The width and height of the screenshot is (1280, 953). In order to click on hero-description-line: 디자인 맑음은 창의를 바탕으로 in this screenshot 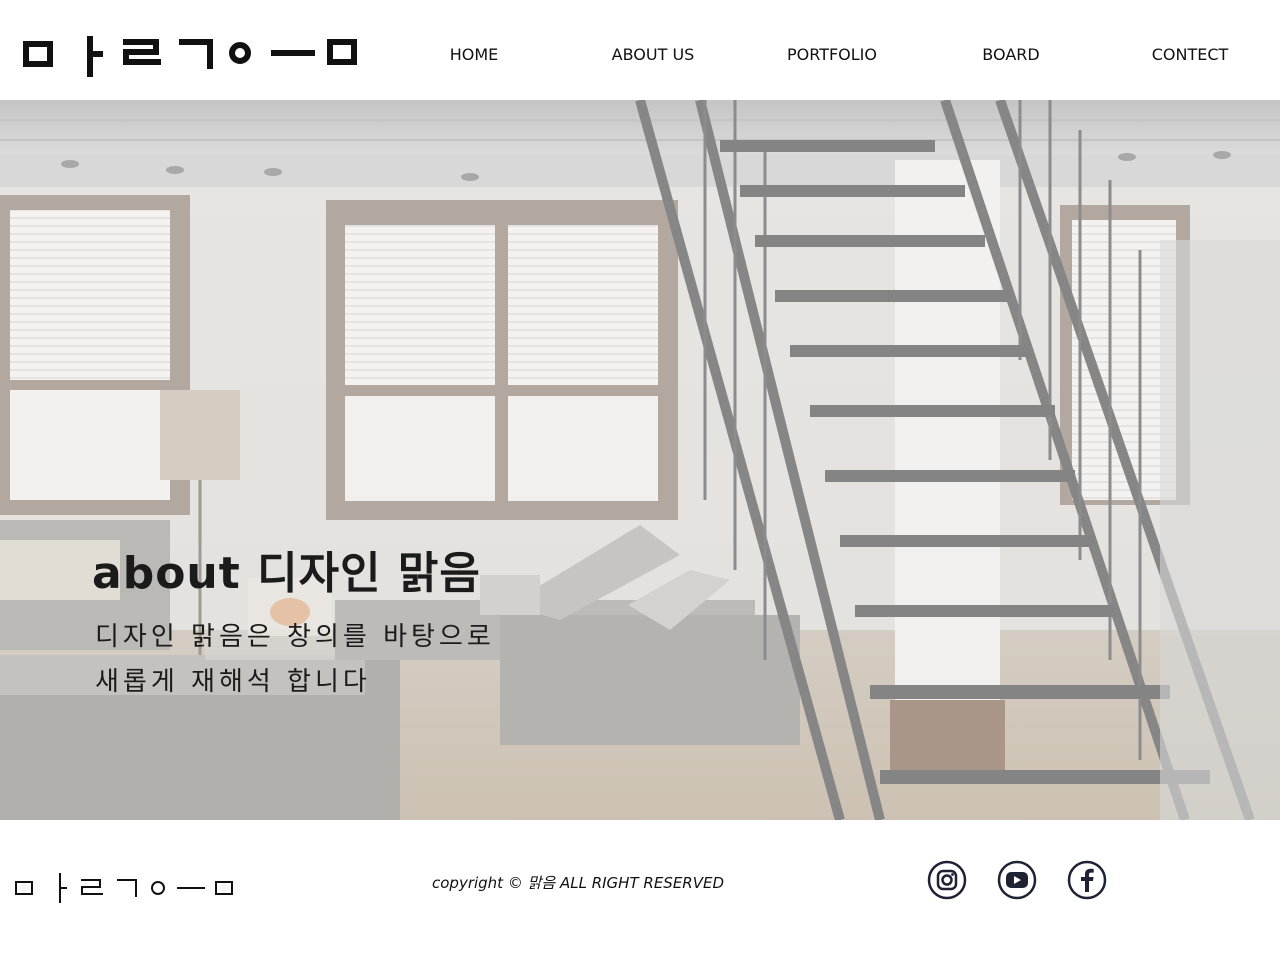, I will do `click(295, 637)`.